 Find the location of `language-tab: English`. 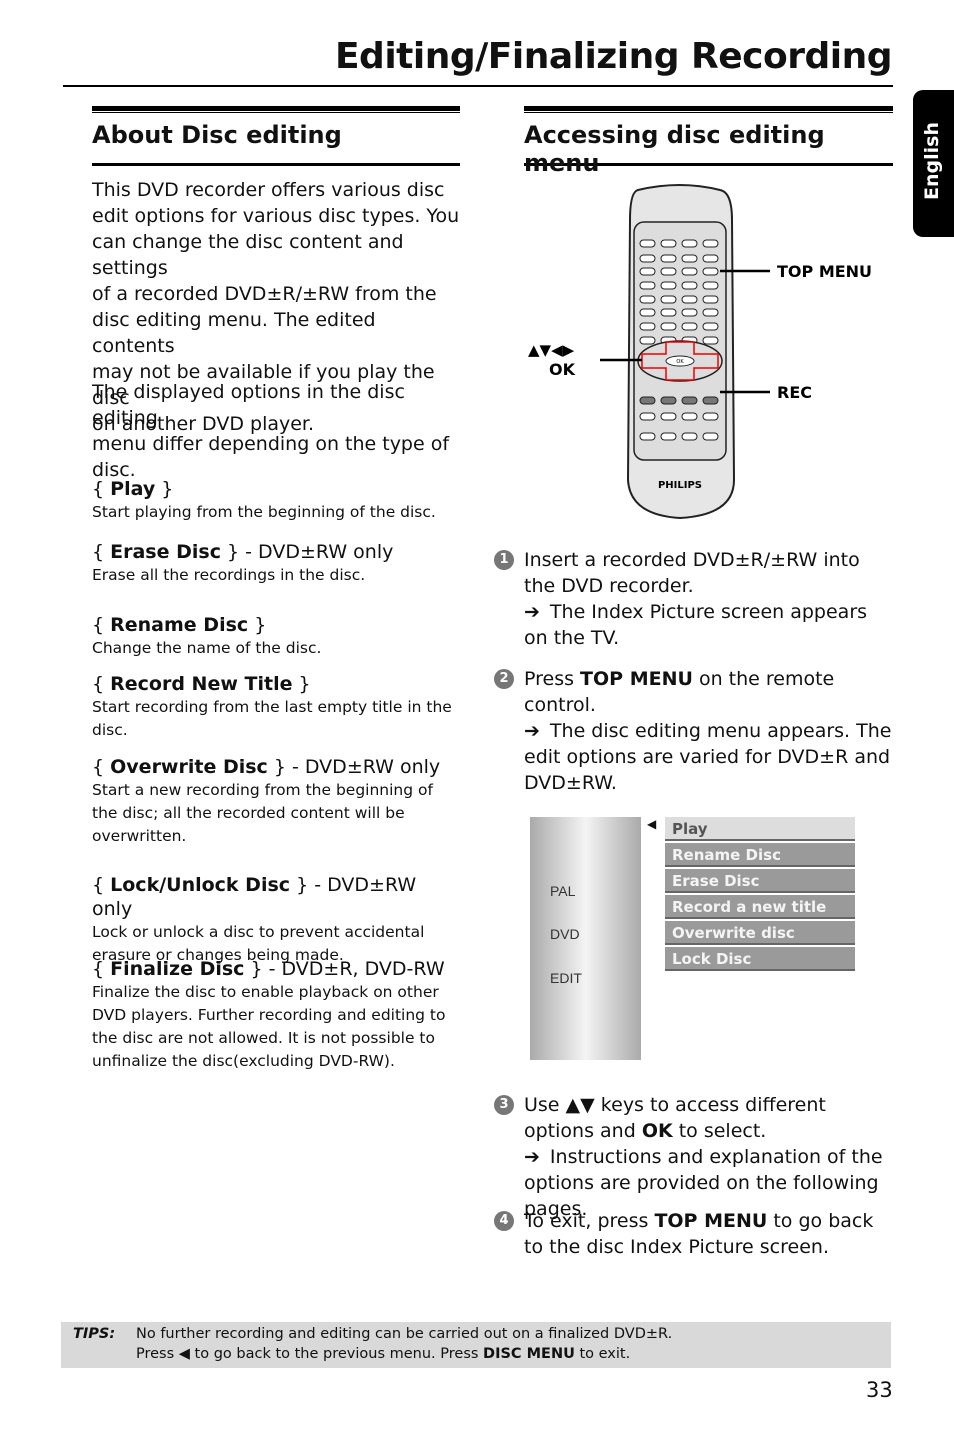

language-tab: English is located at coordinates (933, 163).